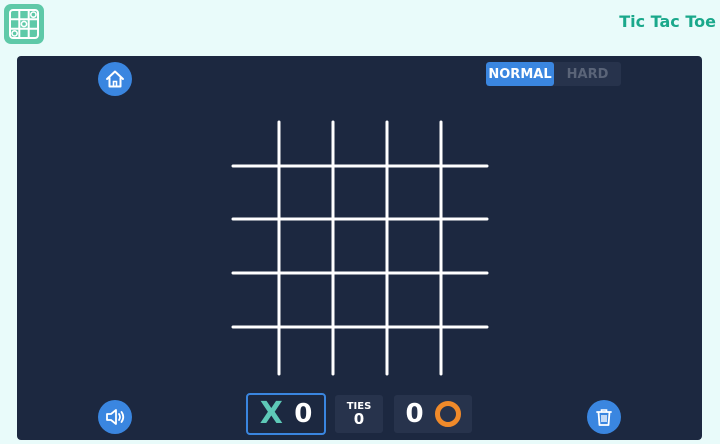 This screenshot has height=444, width=720. I want to click on ties-score: 0, so click(359, 419).